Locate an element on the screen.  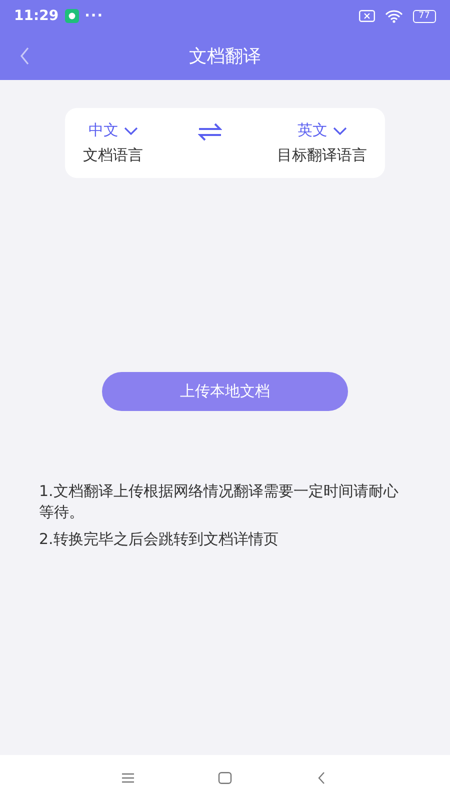
upload-button: 上传本地文档 is located at coordinates (225, 391).